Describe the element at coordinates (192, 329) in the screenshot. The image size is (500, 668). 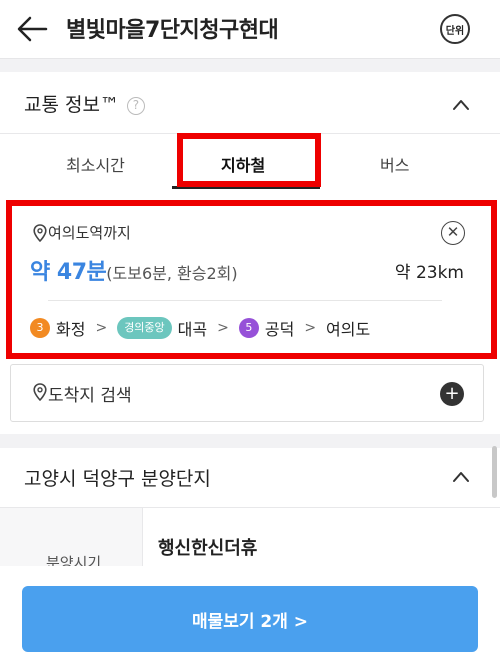
I see `station-name: 대곡` at that location.